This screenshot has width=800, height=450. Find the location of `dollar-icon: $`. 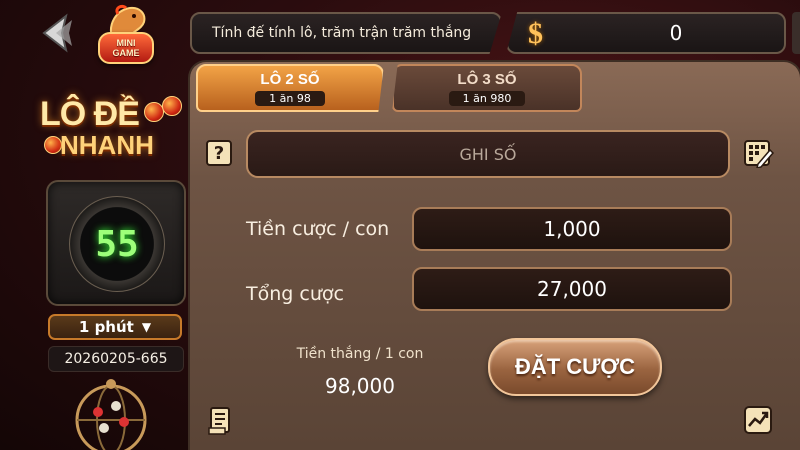

dollar-icon: $ is located at coordinates (535, 33).